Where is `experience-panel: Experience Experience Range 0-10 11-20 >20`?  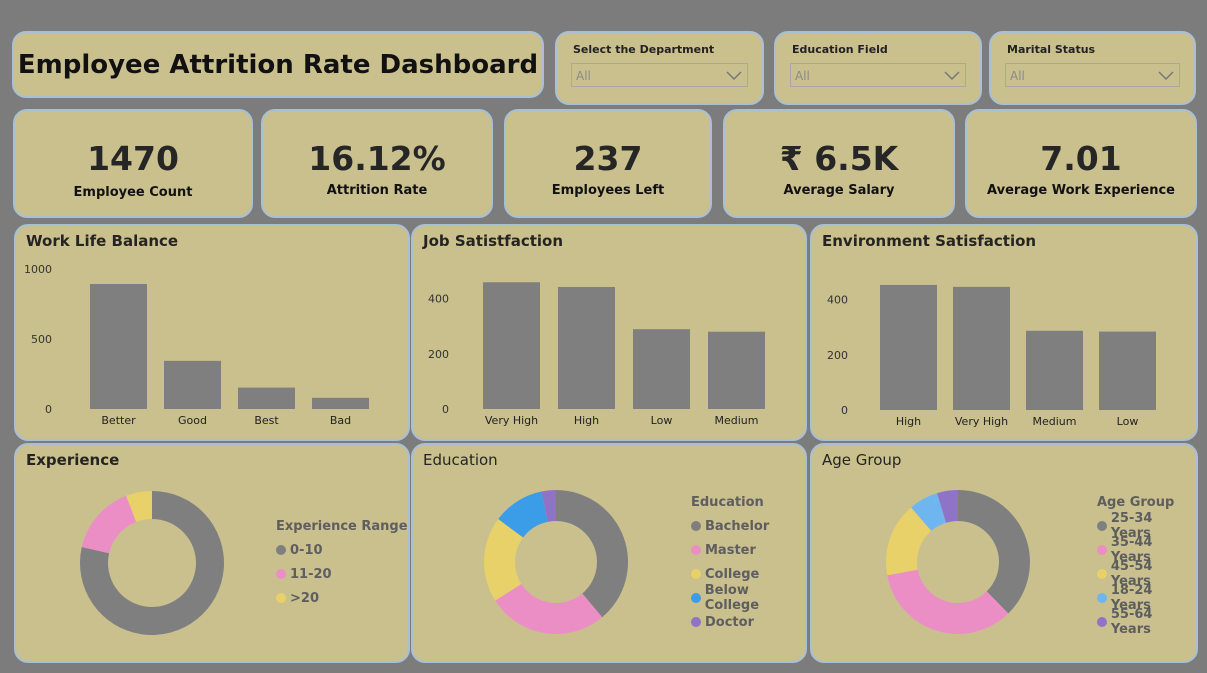
experience-panel: Experience Experience Range 0-10 11-20 >20 is located at coordinates (212, 553).